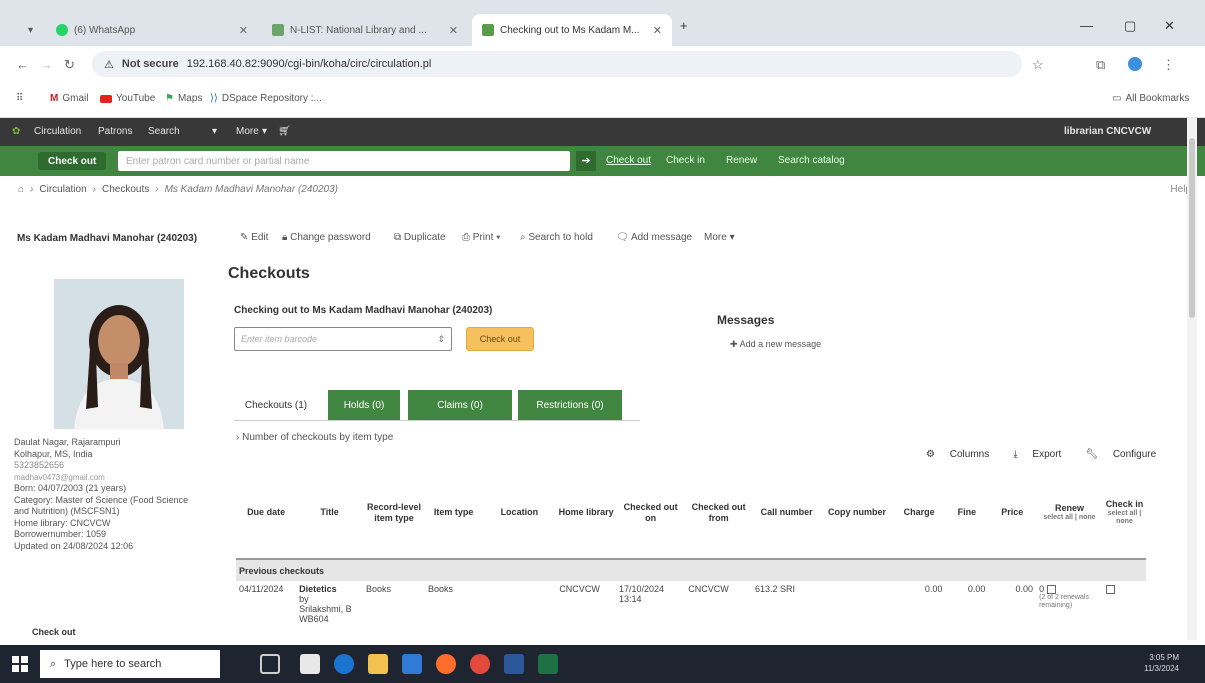  Describe the element at coordinates (19, 98) in the screenshot. I see `apps-icon: ⠿` at that location.